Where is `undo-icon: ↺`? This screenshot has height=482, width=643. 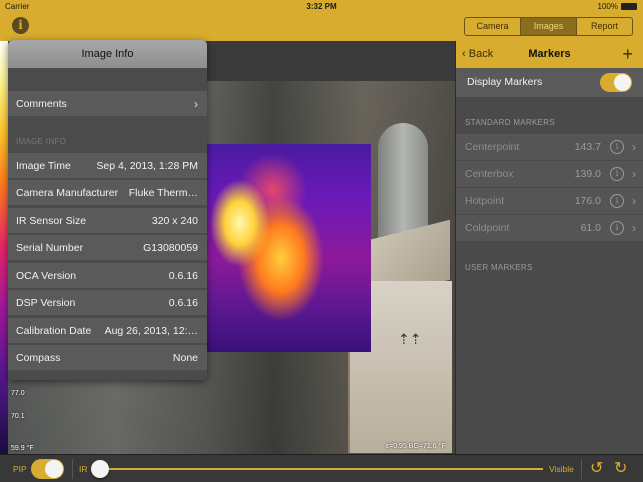 undo-icon: ↺ is located at coordinates (596, 468).